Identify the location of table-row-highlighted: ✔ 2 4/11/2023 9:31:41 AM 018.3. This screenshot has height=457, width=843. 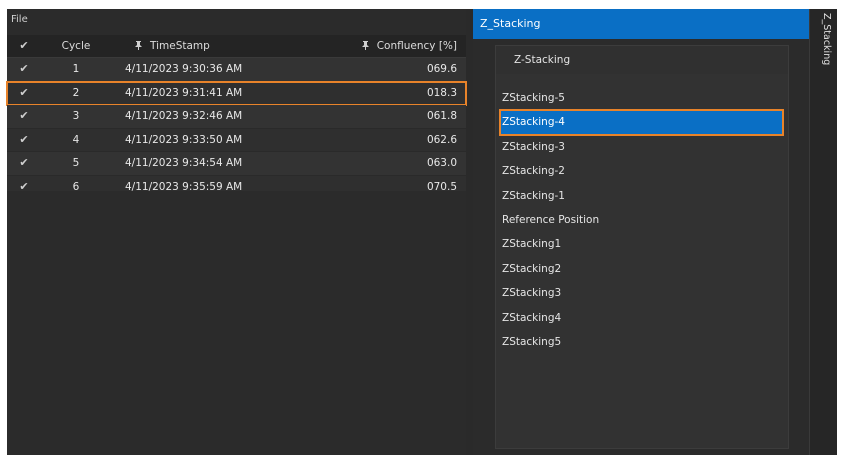
(236, 93).